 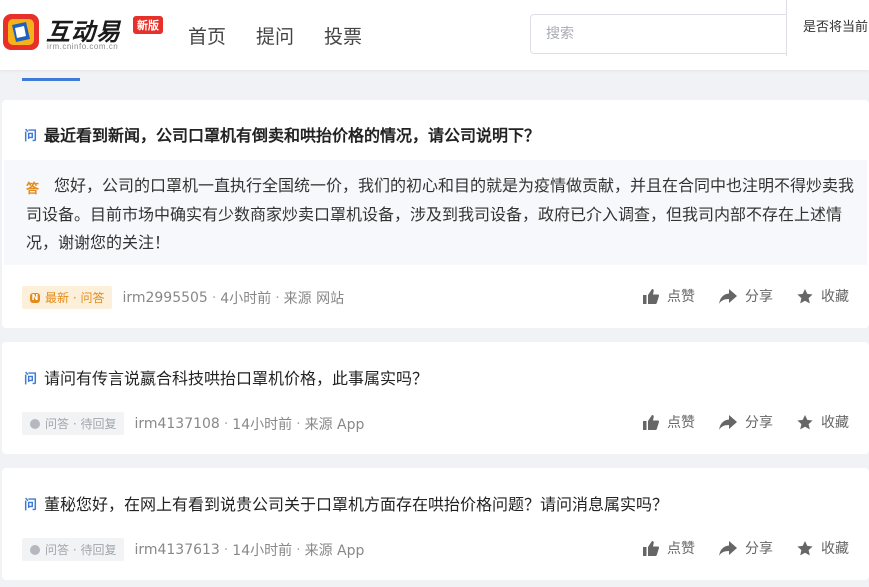 What do you see at coordinates (21, 32) in the screenshot?
I see `logo-icon` at bounding box center [21, 32].